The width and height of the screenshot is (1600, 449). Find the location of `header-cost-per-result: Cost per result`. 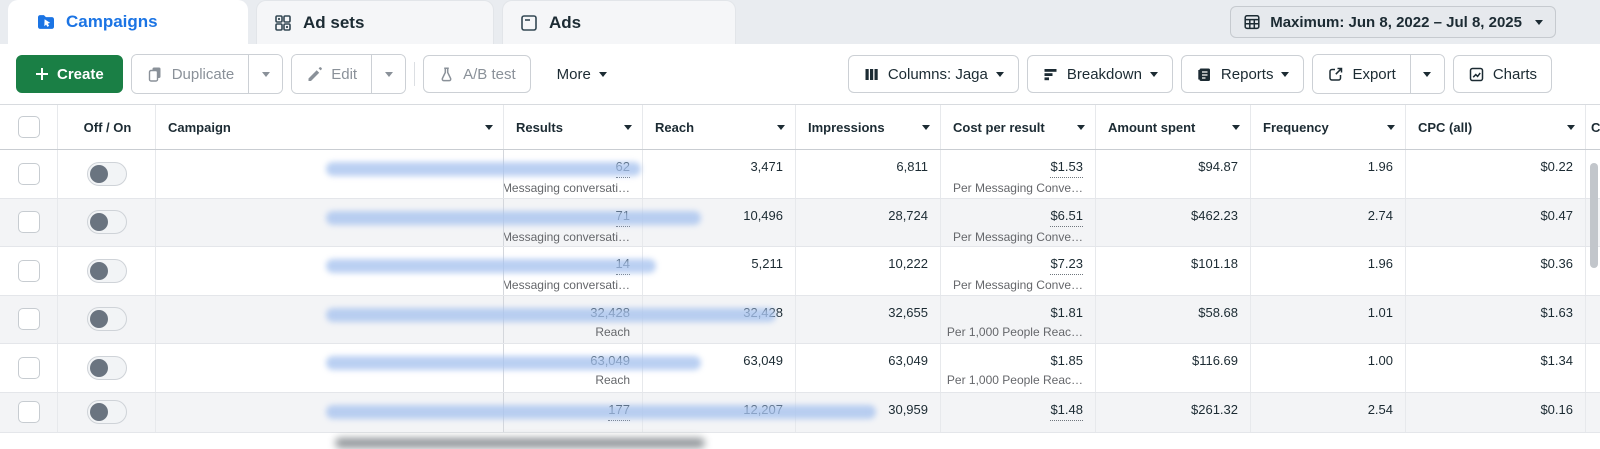

header-cost-per-result: Cost per result is located at coordinates (1017, 127).